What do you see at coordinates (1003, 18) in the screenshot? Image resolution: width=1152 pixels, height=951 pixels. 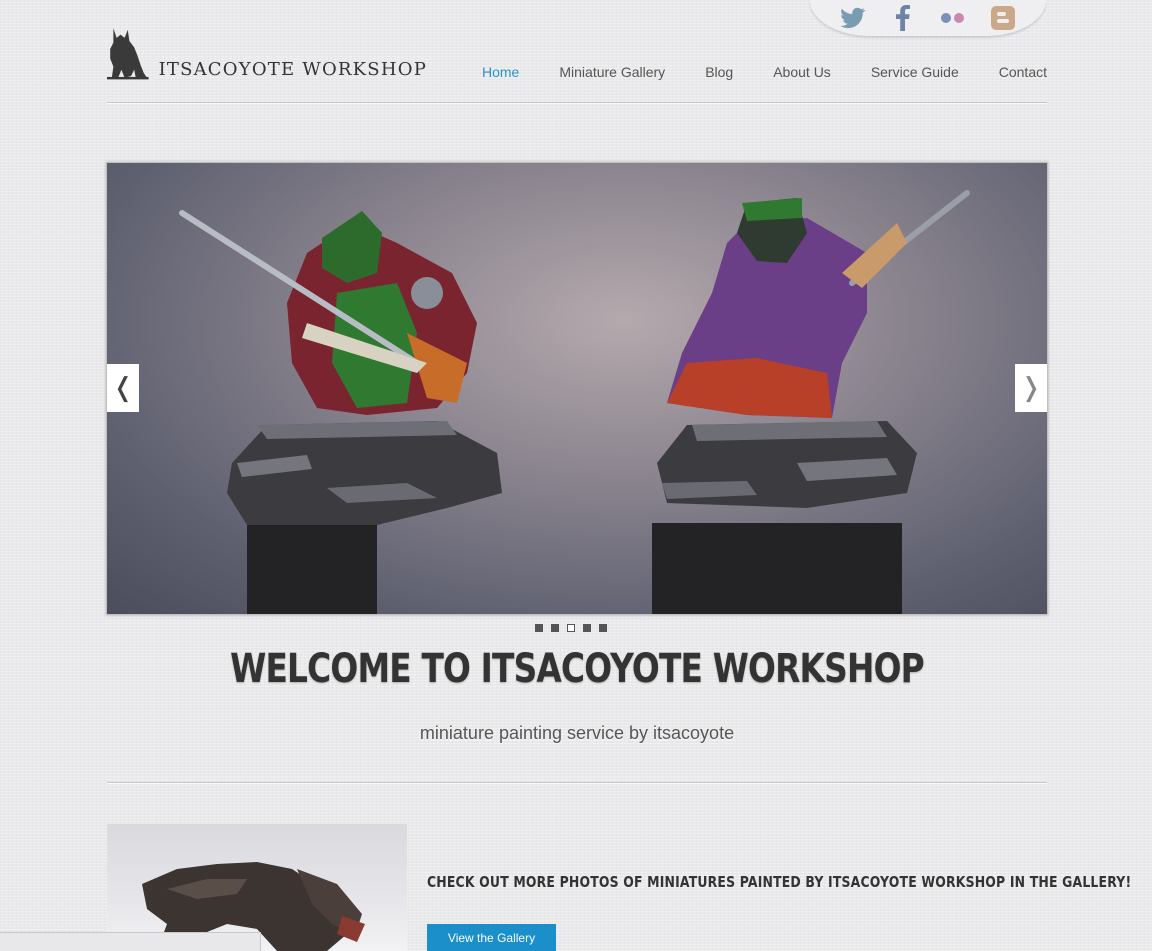 I see `blogger-icon` at bounding box center [1003, 18].